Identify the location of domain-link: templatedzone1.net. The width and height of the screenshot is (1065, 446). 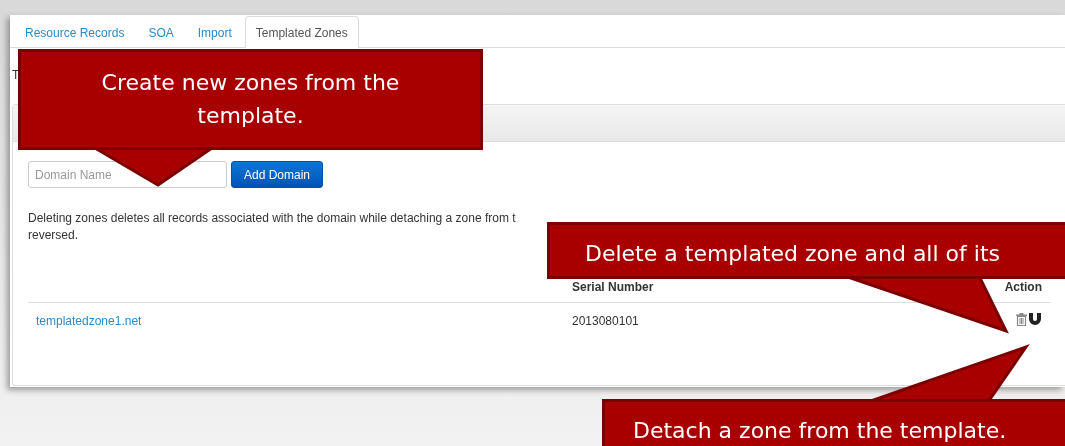
(89, 321).